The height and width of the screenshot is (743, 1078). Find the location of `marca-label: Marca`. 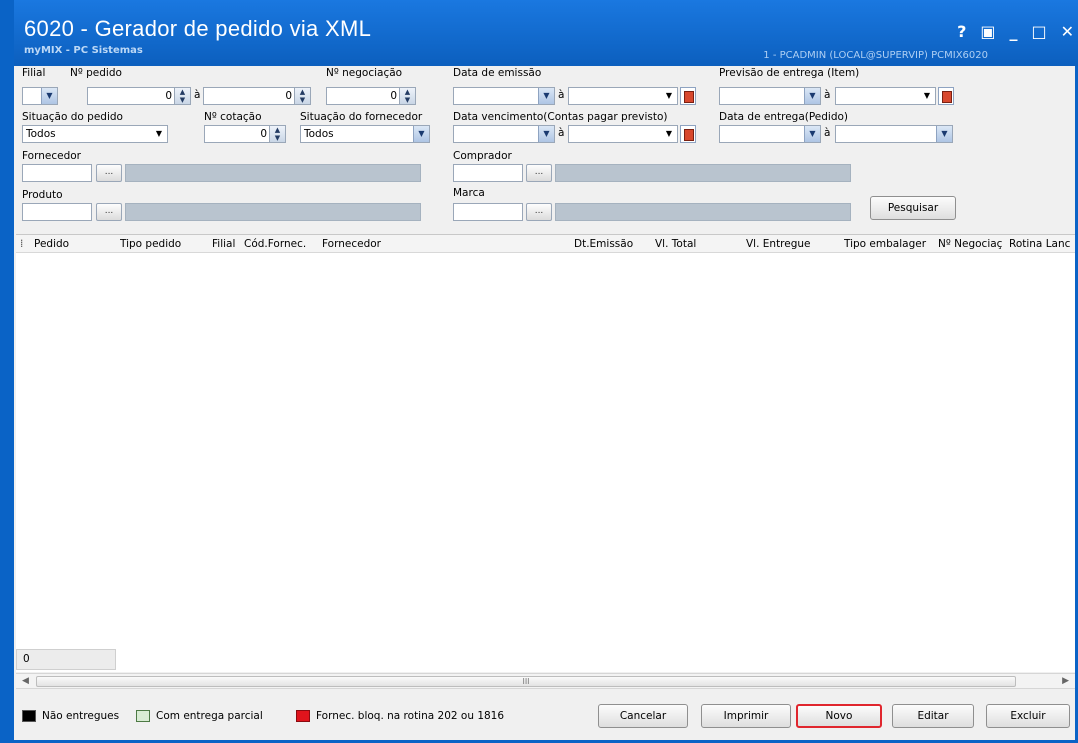

marca-label: Marca is located at coordinates (469, 193).